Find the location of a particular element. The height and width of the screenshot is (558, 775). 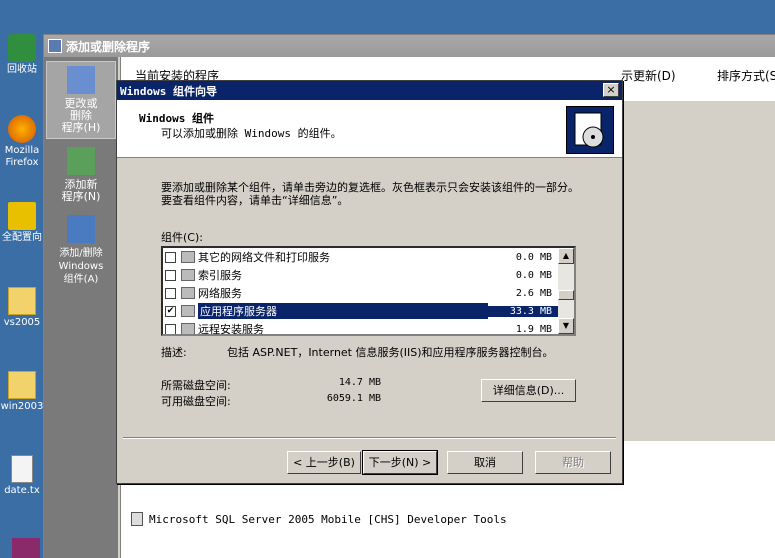

indexing-service-icon is located at coordinates (188, 275).